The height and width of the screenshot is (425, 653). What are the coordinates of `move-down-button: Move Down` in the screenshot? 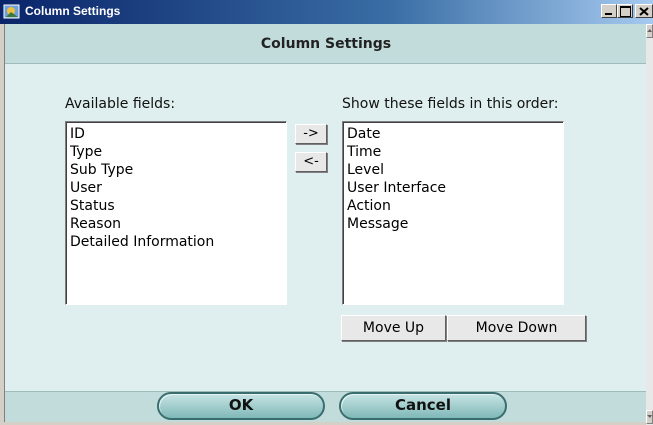 It's located at (516, 328).